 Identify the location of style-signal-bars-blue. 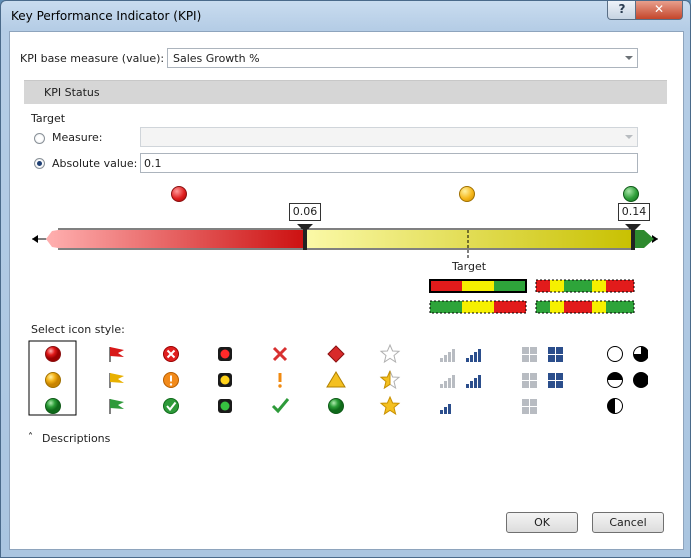
(473, 368).